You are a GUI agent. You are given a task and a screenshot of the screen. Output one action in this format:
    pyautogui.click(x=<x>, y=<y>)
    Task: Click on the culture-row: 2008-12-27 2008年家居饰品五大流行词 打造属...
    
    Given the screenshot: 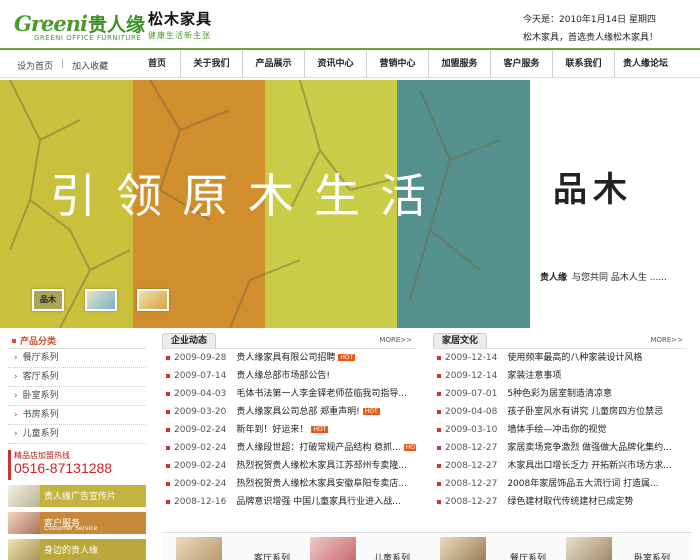 What is the action you would take?
    pyautogui.click(x=560, y=484)
    